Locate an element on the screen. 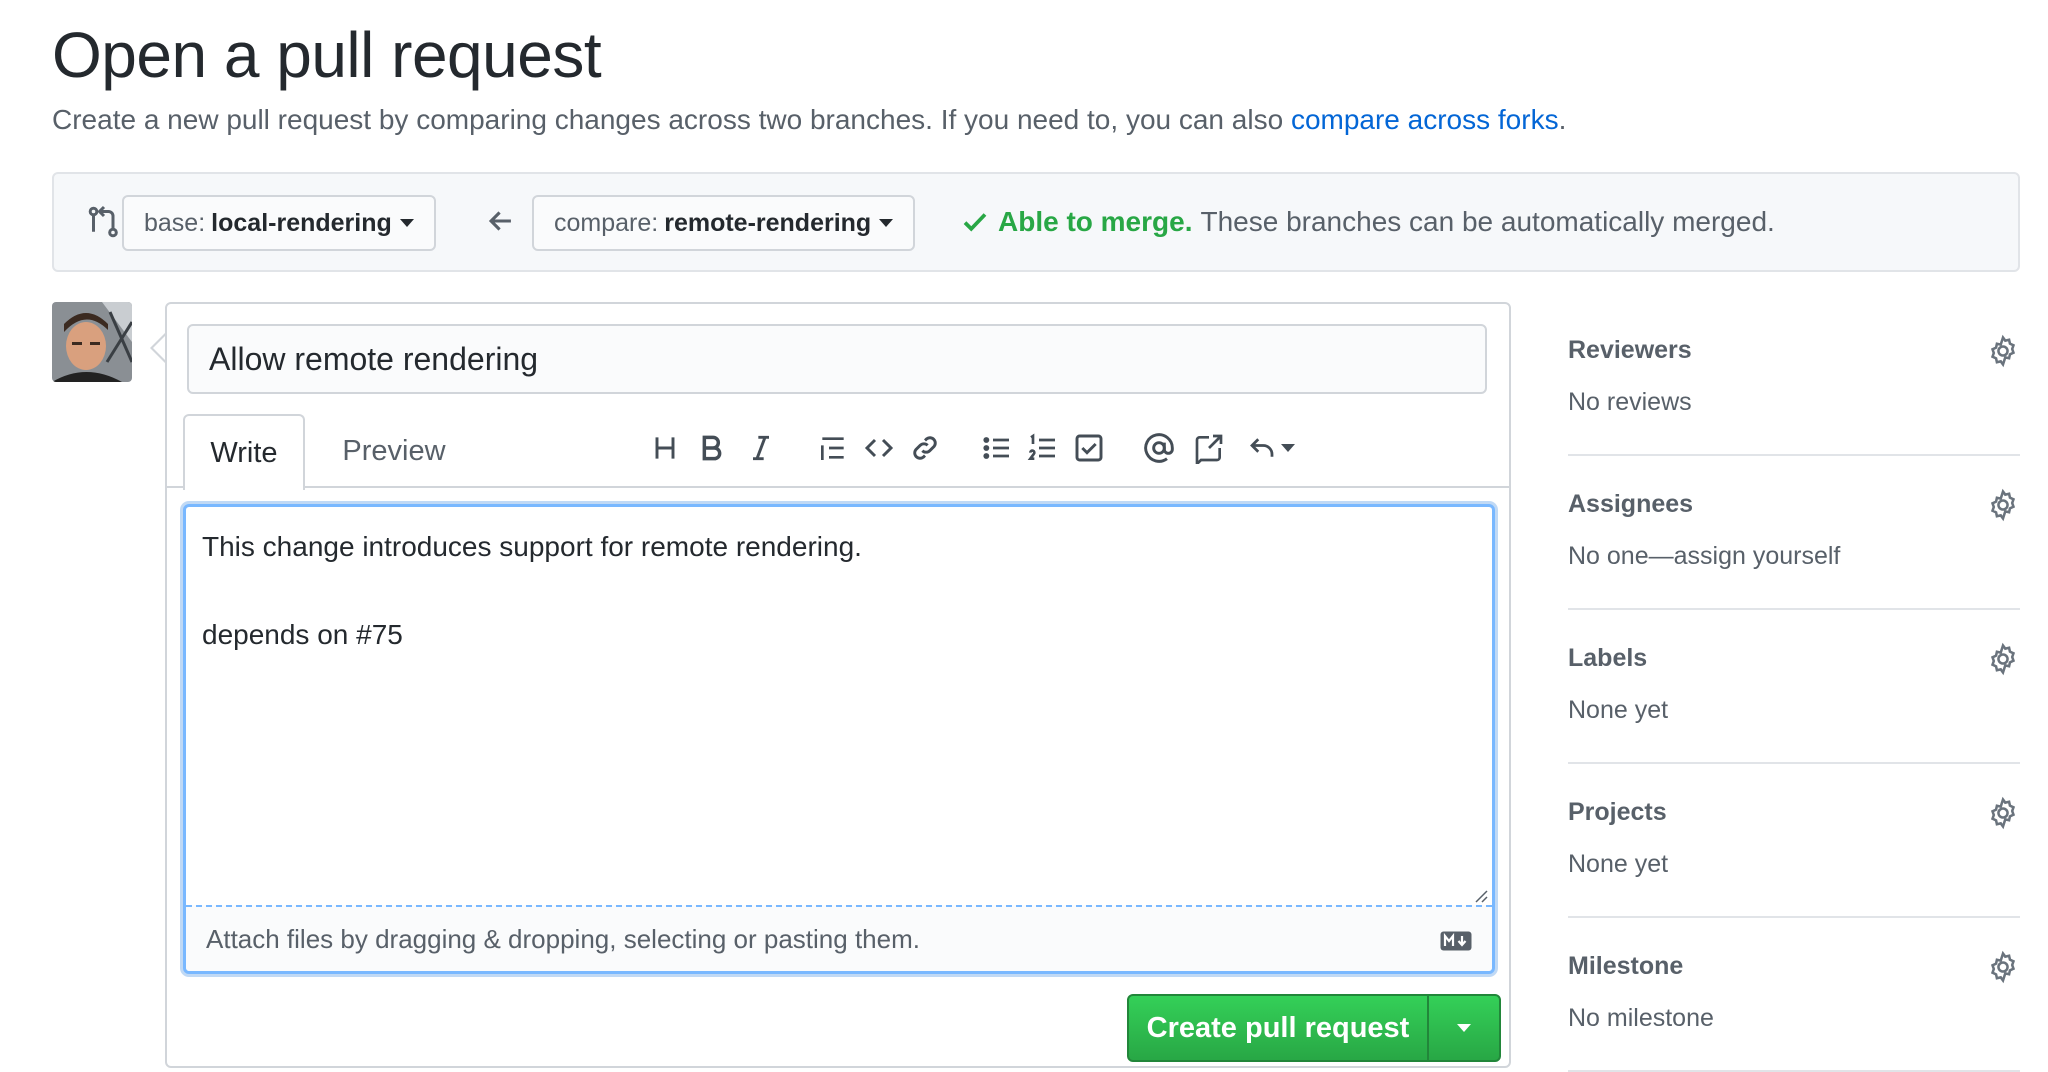 Image resolution: width=2048 pixels, height=1072 pixels. sidebar-section-labels: Labels None yet is located at coordinates (1794, 687).